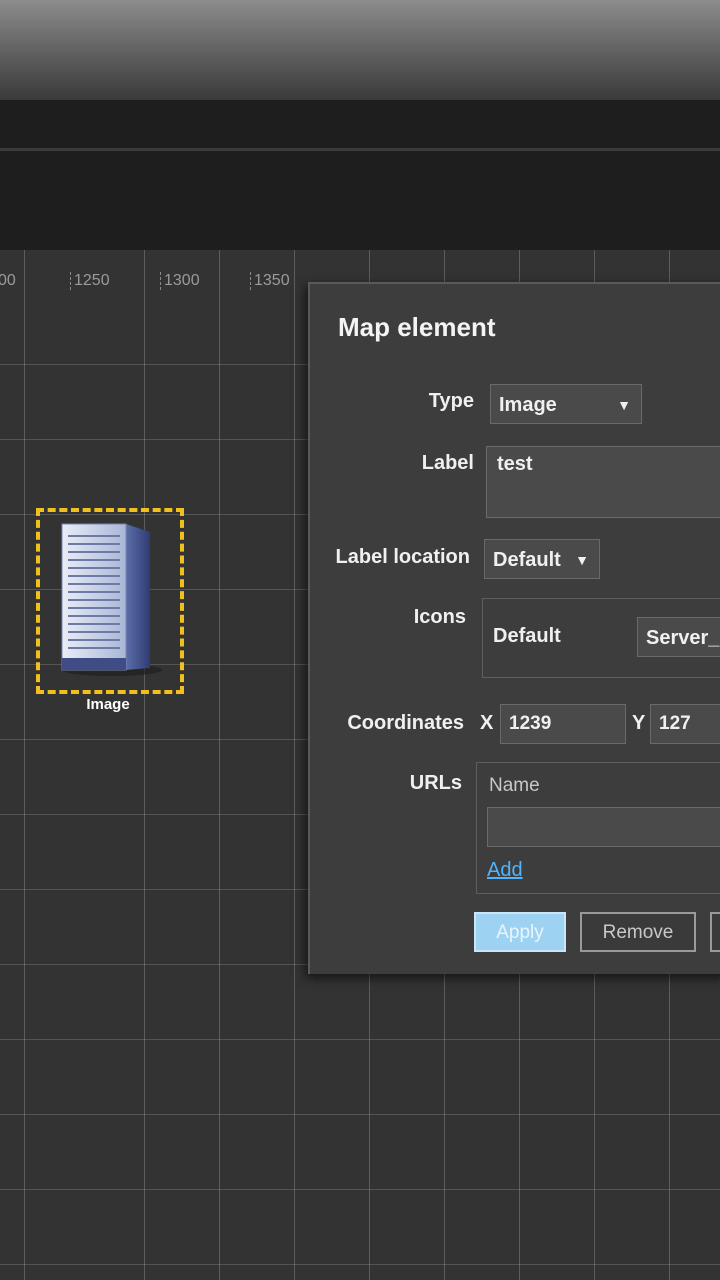 This screenshot has width=720, height=1280. Describe the element at coordinates (566, 404) in the screenshot. I see `type-select: Image ▼` at that location.